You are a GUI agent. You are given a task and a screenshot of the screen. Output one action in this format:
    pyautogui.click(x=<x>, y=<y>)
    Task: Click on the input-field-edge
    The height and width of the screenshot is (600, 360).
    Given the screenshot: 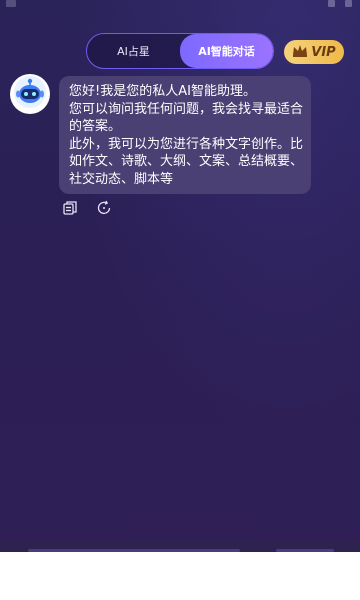 What is the action you would take?
    pyautogui.click(x=134, y=550)
    